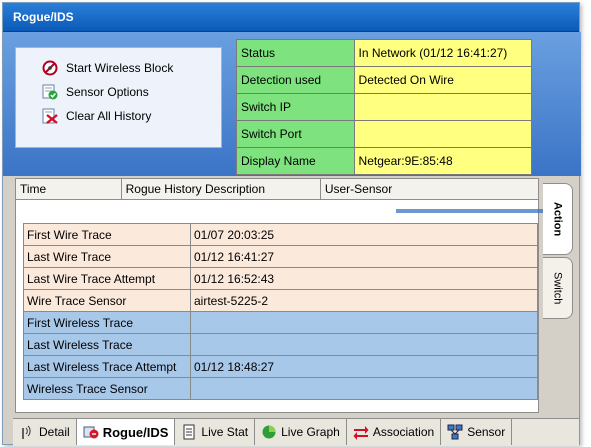 The image size is (591, 447). Describe the element at coordinates (54, 432) in the screenshot. I see `tab-detail-label: Detail` at that location.